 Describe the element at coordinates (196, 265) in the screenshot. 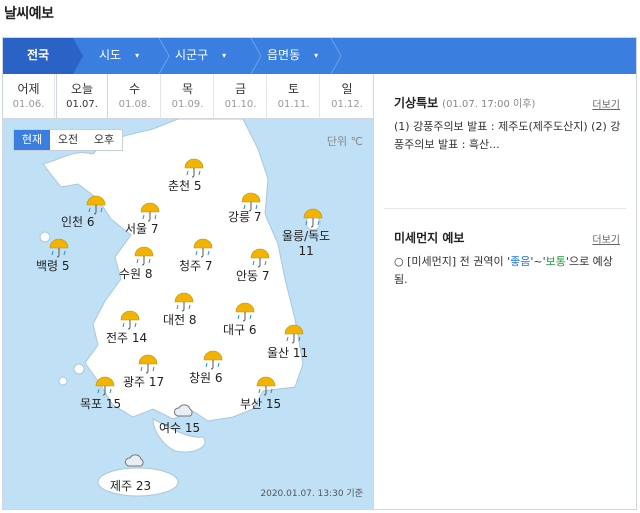

I see `city-label: 청주 7` at that location.